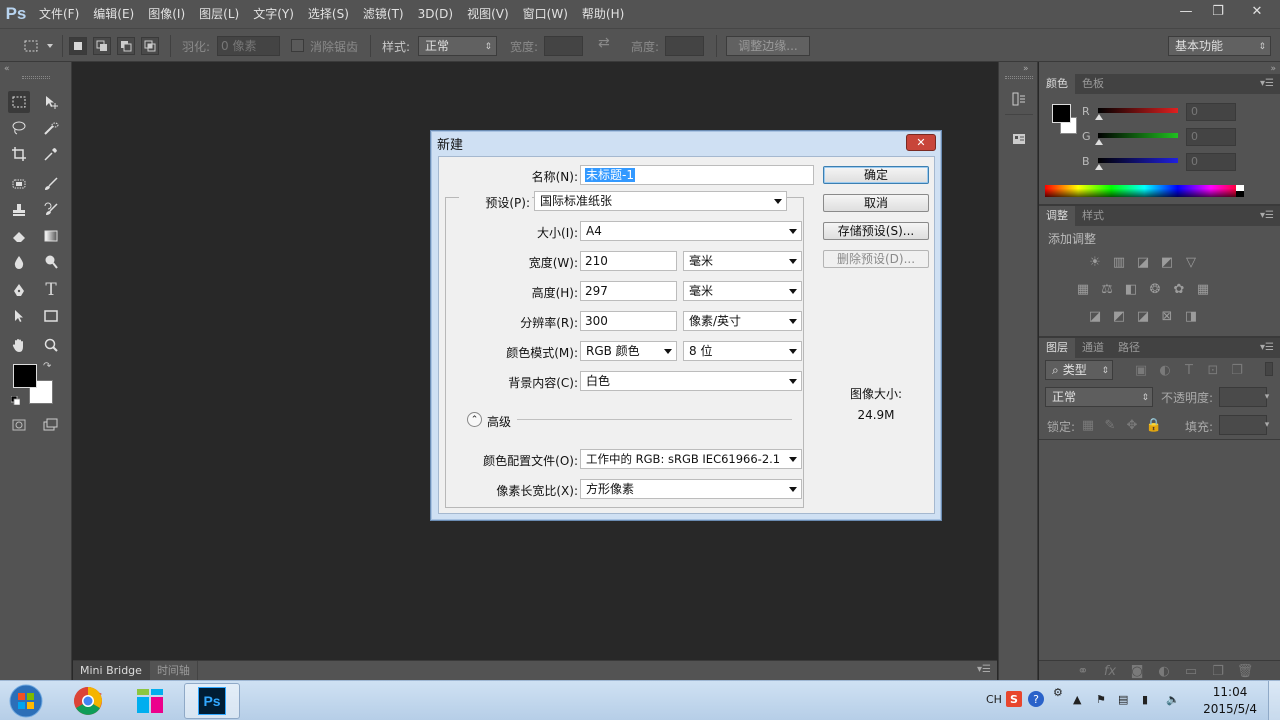 This screenshot has width=1280, height=720. What do you see at coordinates (457, 46) in the screenshot?
I see `style-select: 正常 ⇕` at bounding box center [457, 46].